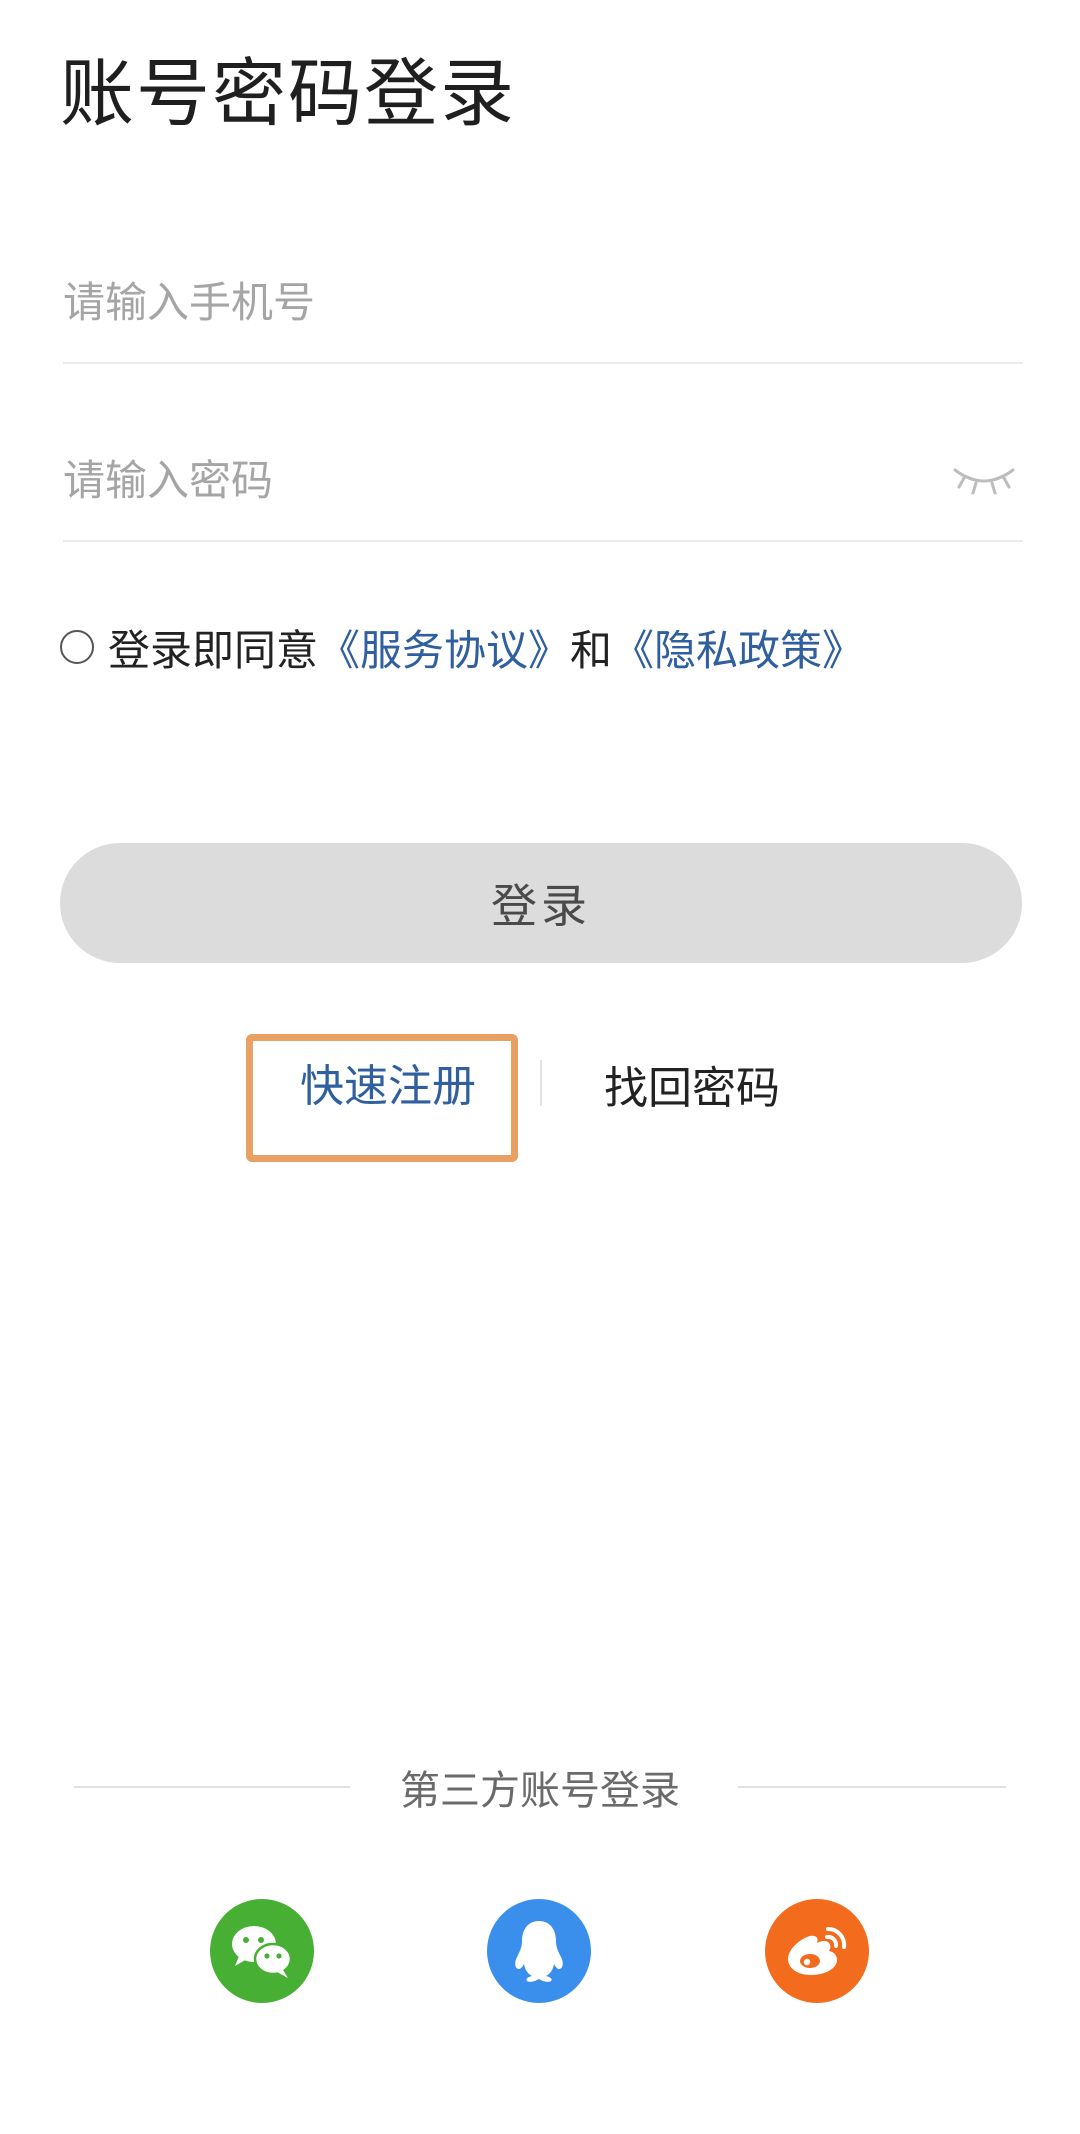 This screenshot has height=2134, width=1080. Describe the element at coordinates (984, 480) in the screenshot. I see `eye-closed-icon` at that location.